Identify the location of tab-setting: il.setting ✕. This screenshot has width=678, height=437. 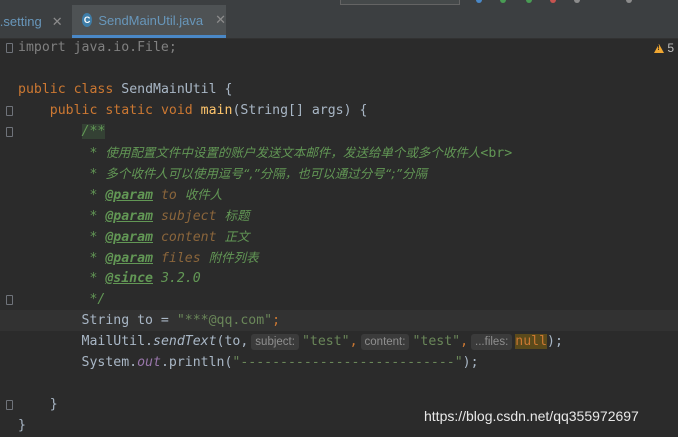
(35, 21).